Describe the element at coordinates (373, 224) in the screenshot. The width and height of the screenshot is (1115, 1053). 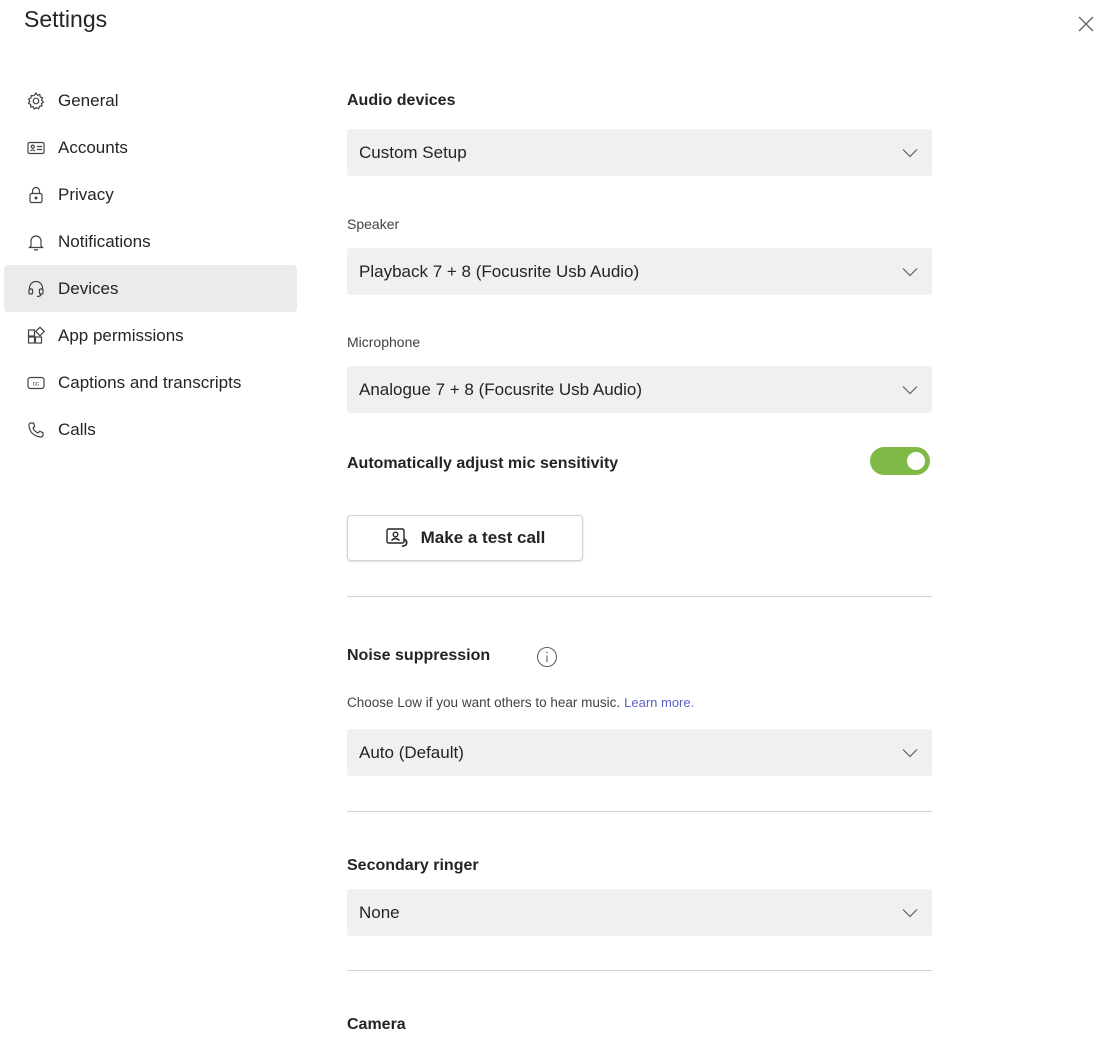
I see `speaker-label: Speaker` at that location.